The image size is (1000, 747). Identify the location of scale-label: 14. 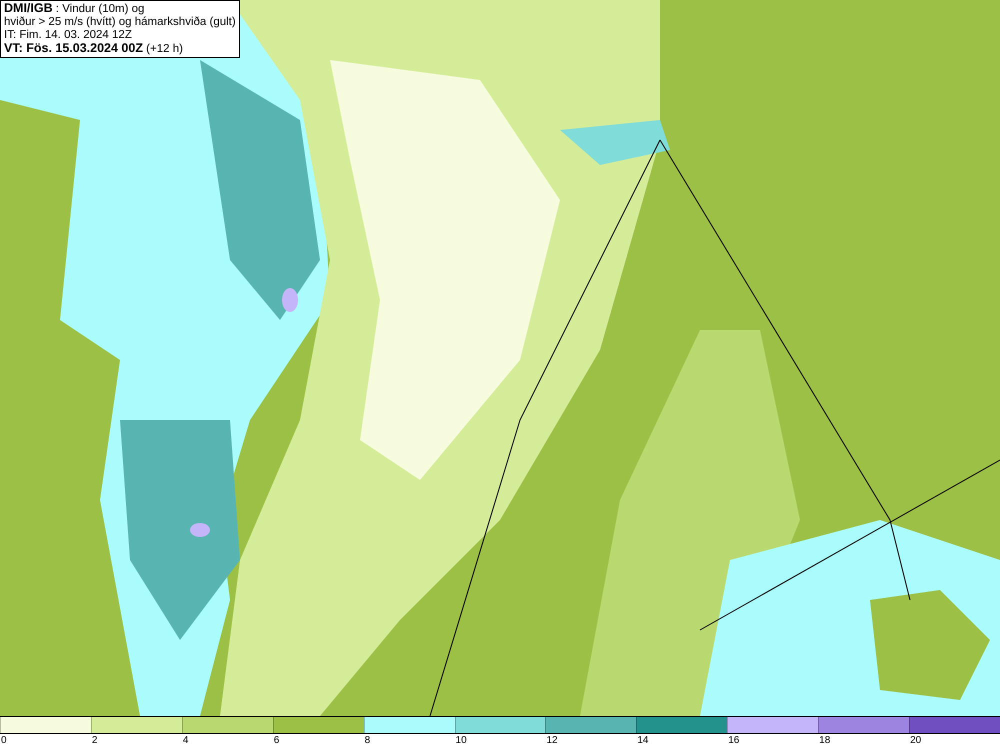
(642, 740).